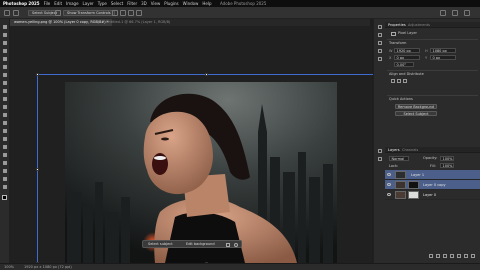 This screenshot has width=480, height=270. What do you see at coordinates (419, 25) in the screenshot?
I see `tab-adjustments: Adjustments` at bounding box center [419, 25].